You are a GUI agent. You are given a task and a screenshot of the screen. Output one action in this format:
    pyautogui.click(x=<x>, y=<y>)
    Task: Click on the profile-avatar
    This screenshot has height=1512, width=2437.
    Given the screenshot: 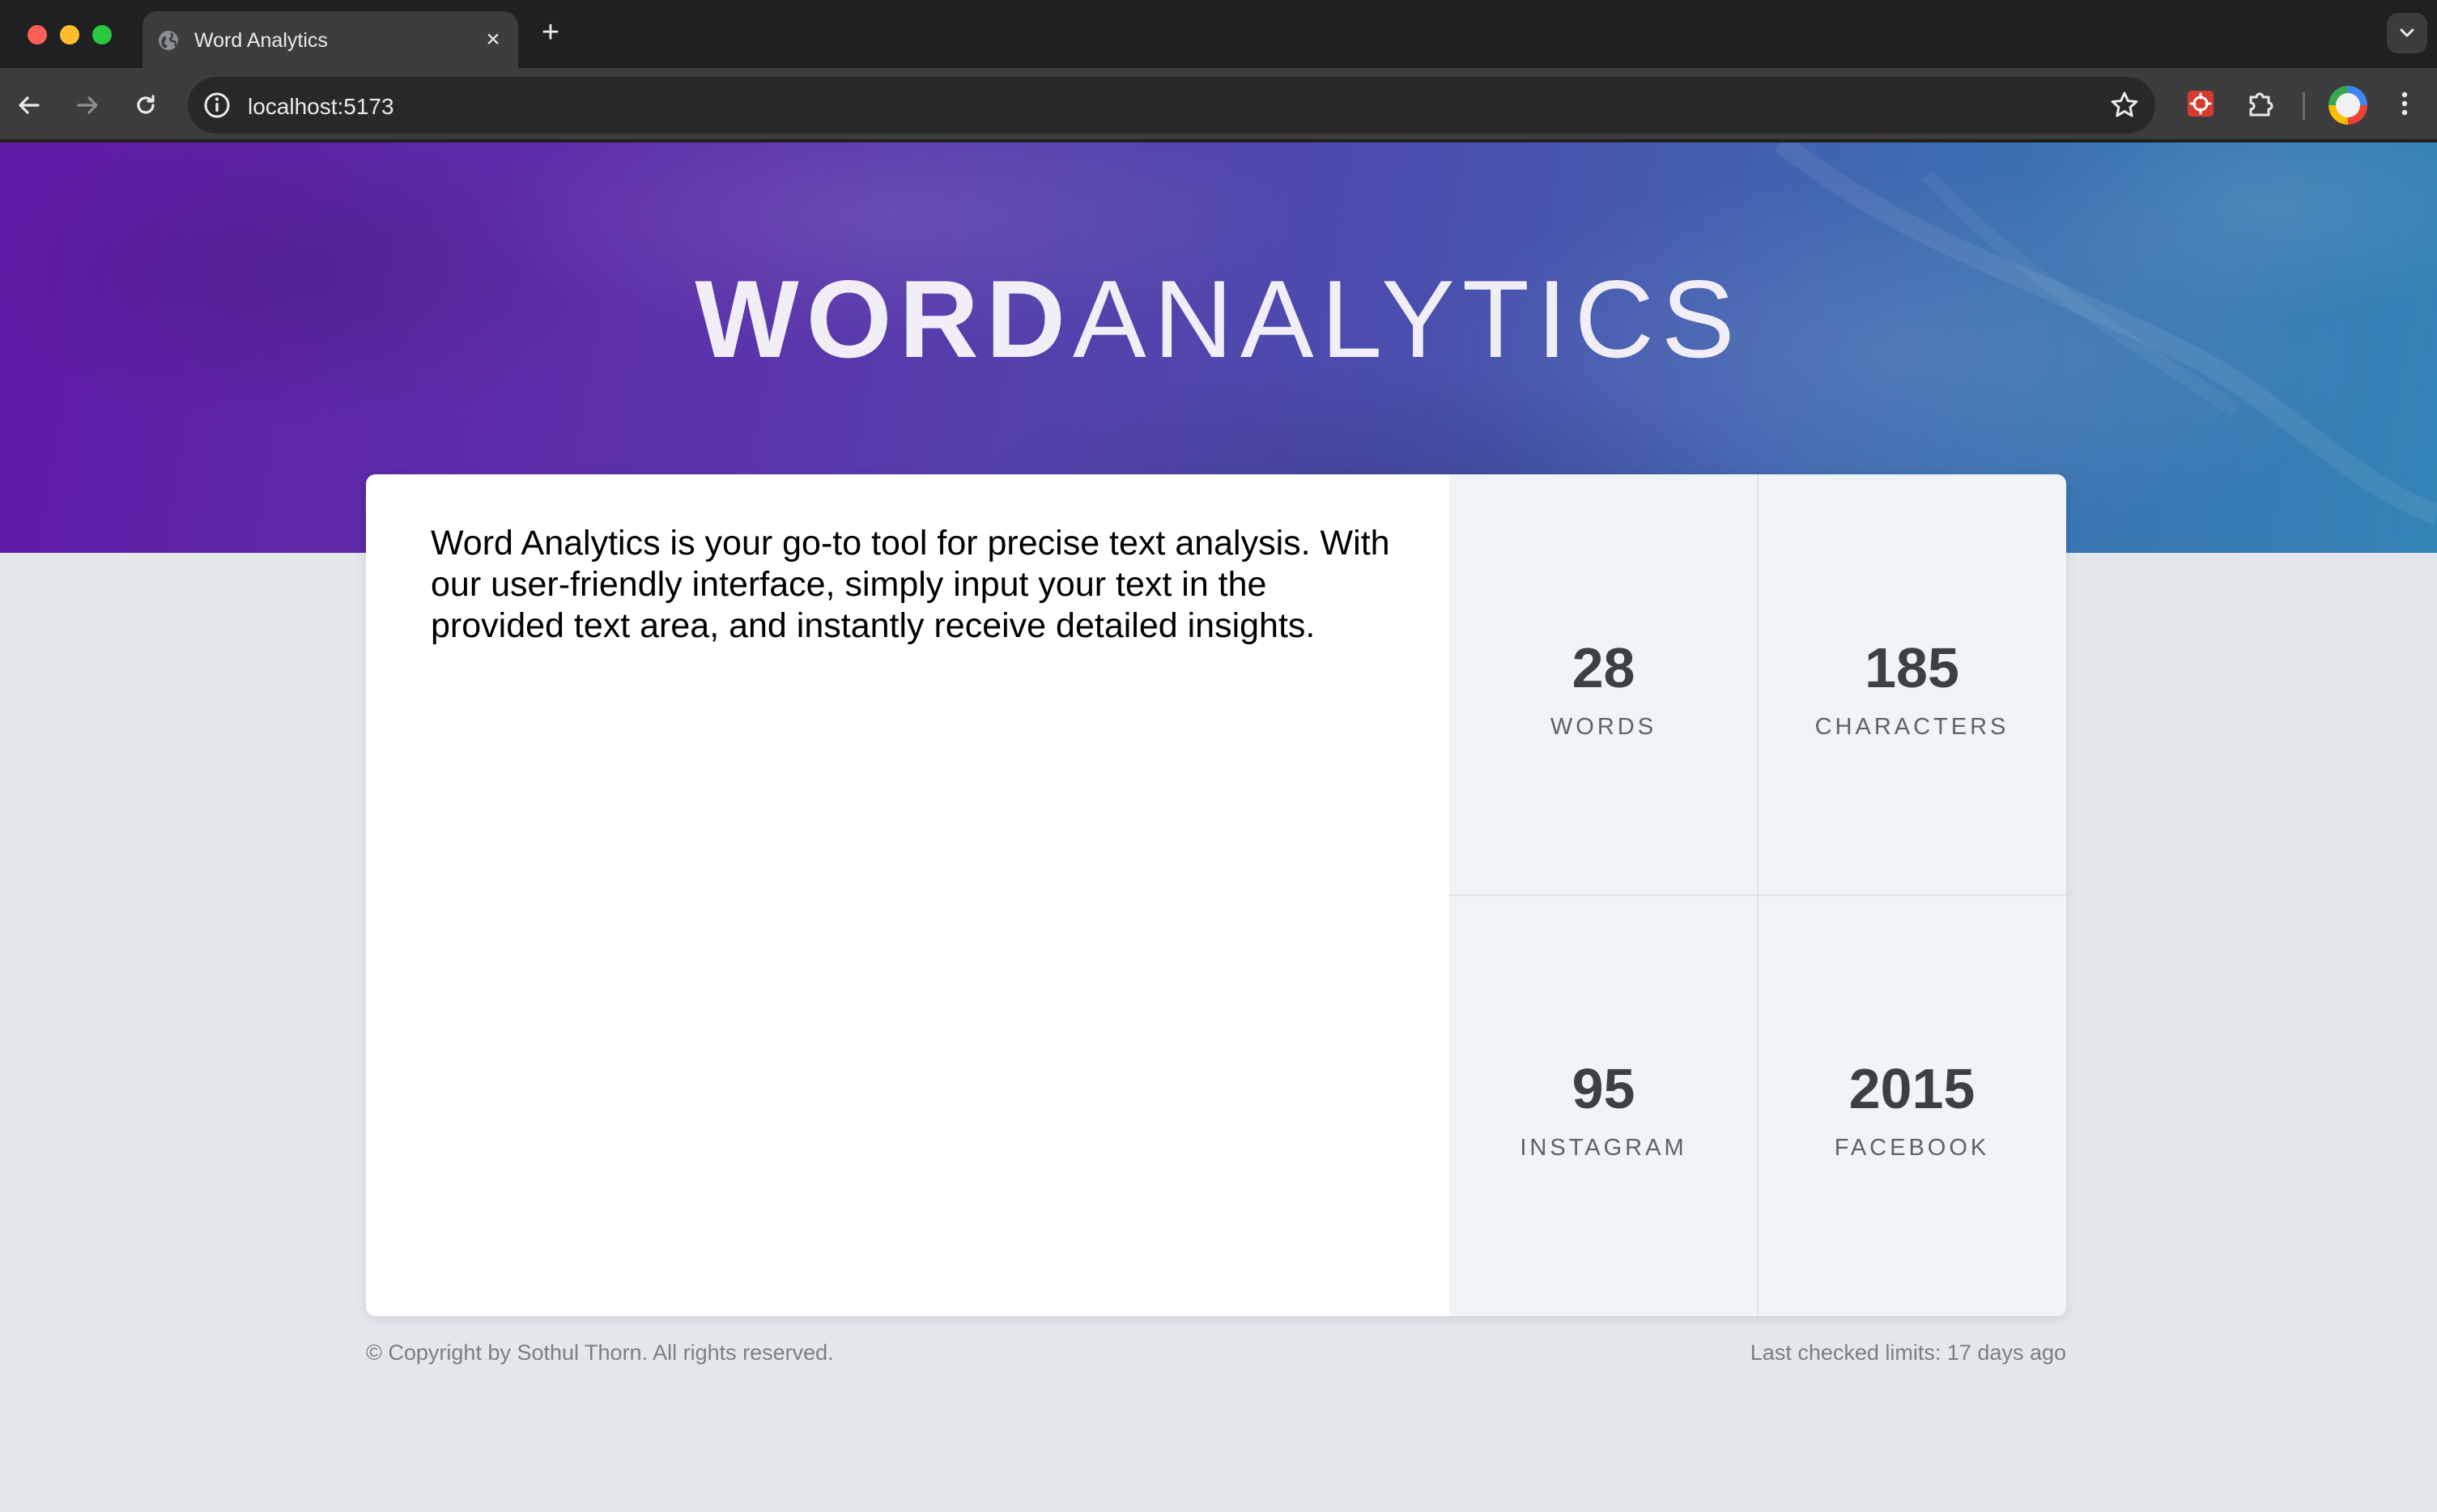 What is the action you would take?
    pyautogui.click(x=2348, y=105)
    